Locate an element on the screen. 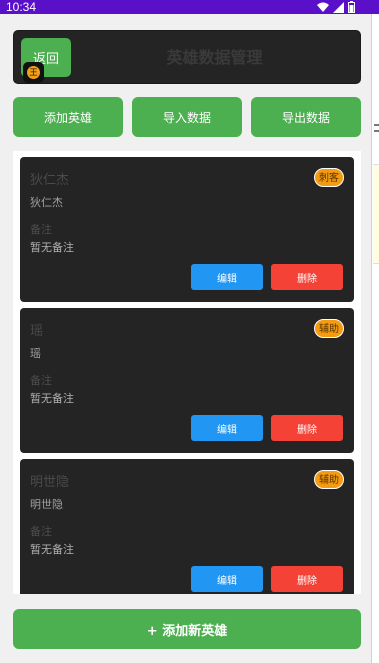 This screenshot has width=379, height=663. header-bar: 返回 英雄数据管理 王 is located at coordinates (187, 57).